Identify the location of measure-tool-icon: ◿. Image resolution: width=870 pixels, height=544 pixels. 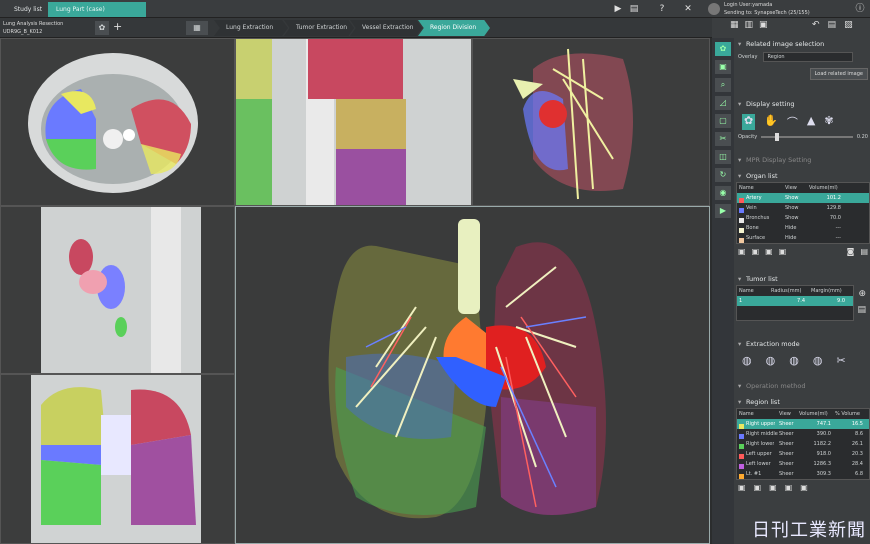
(723, 103).